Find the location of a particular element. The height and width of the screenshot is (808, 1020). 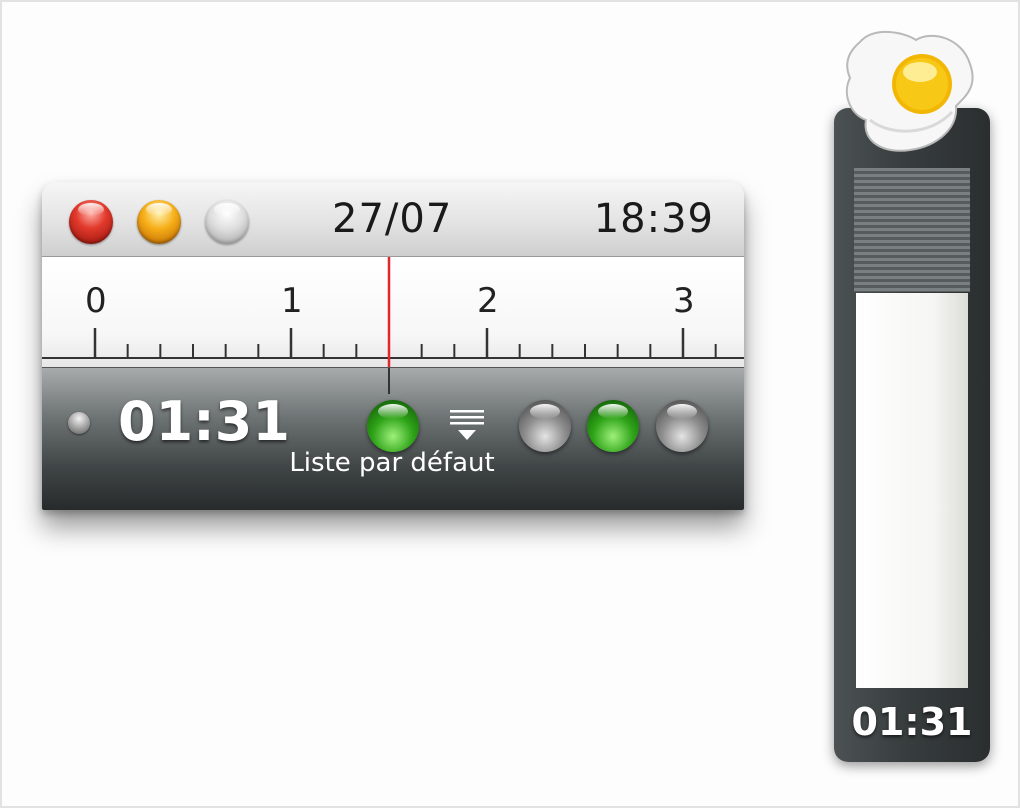

egg-timer-widget: 01:31 is located at coordinates (912, 435).